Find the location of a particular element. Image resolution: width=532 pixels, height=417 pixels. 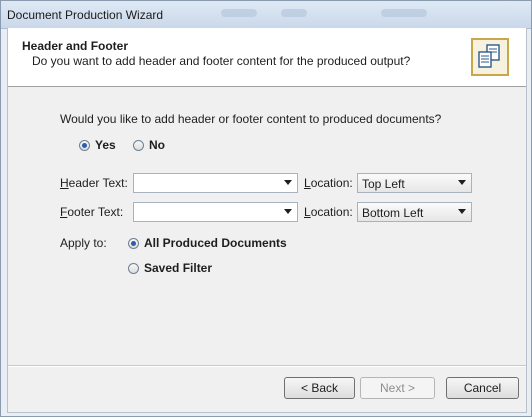

yes-label: Yes is located at coordinates (105, 145).